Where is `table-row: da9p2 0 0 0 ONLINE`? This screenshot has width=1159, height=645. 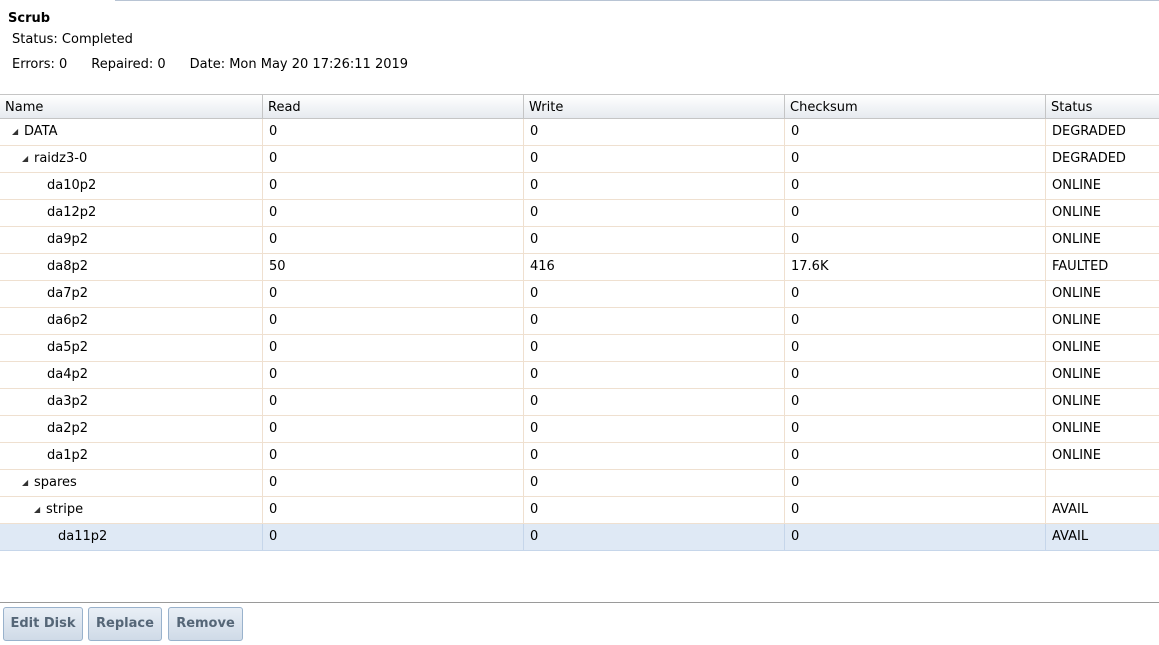
table-row: da9p2 0 0 0 ONLINE is located at coordinates (579, 240).